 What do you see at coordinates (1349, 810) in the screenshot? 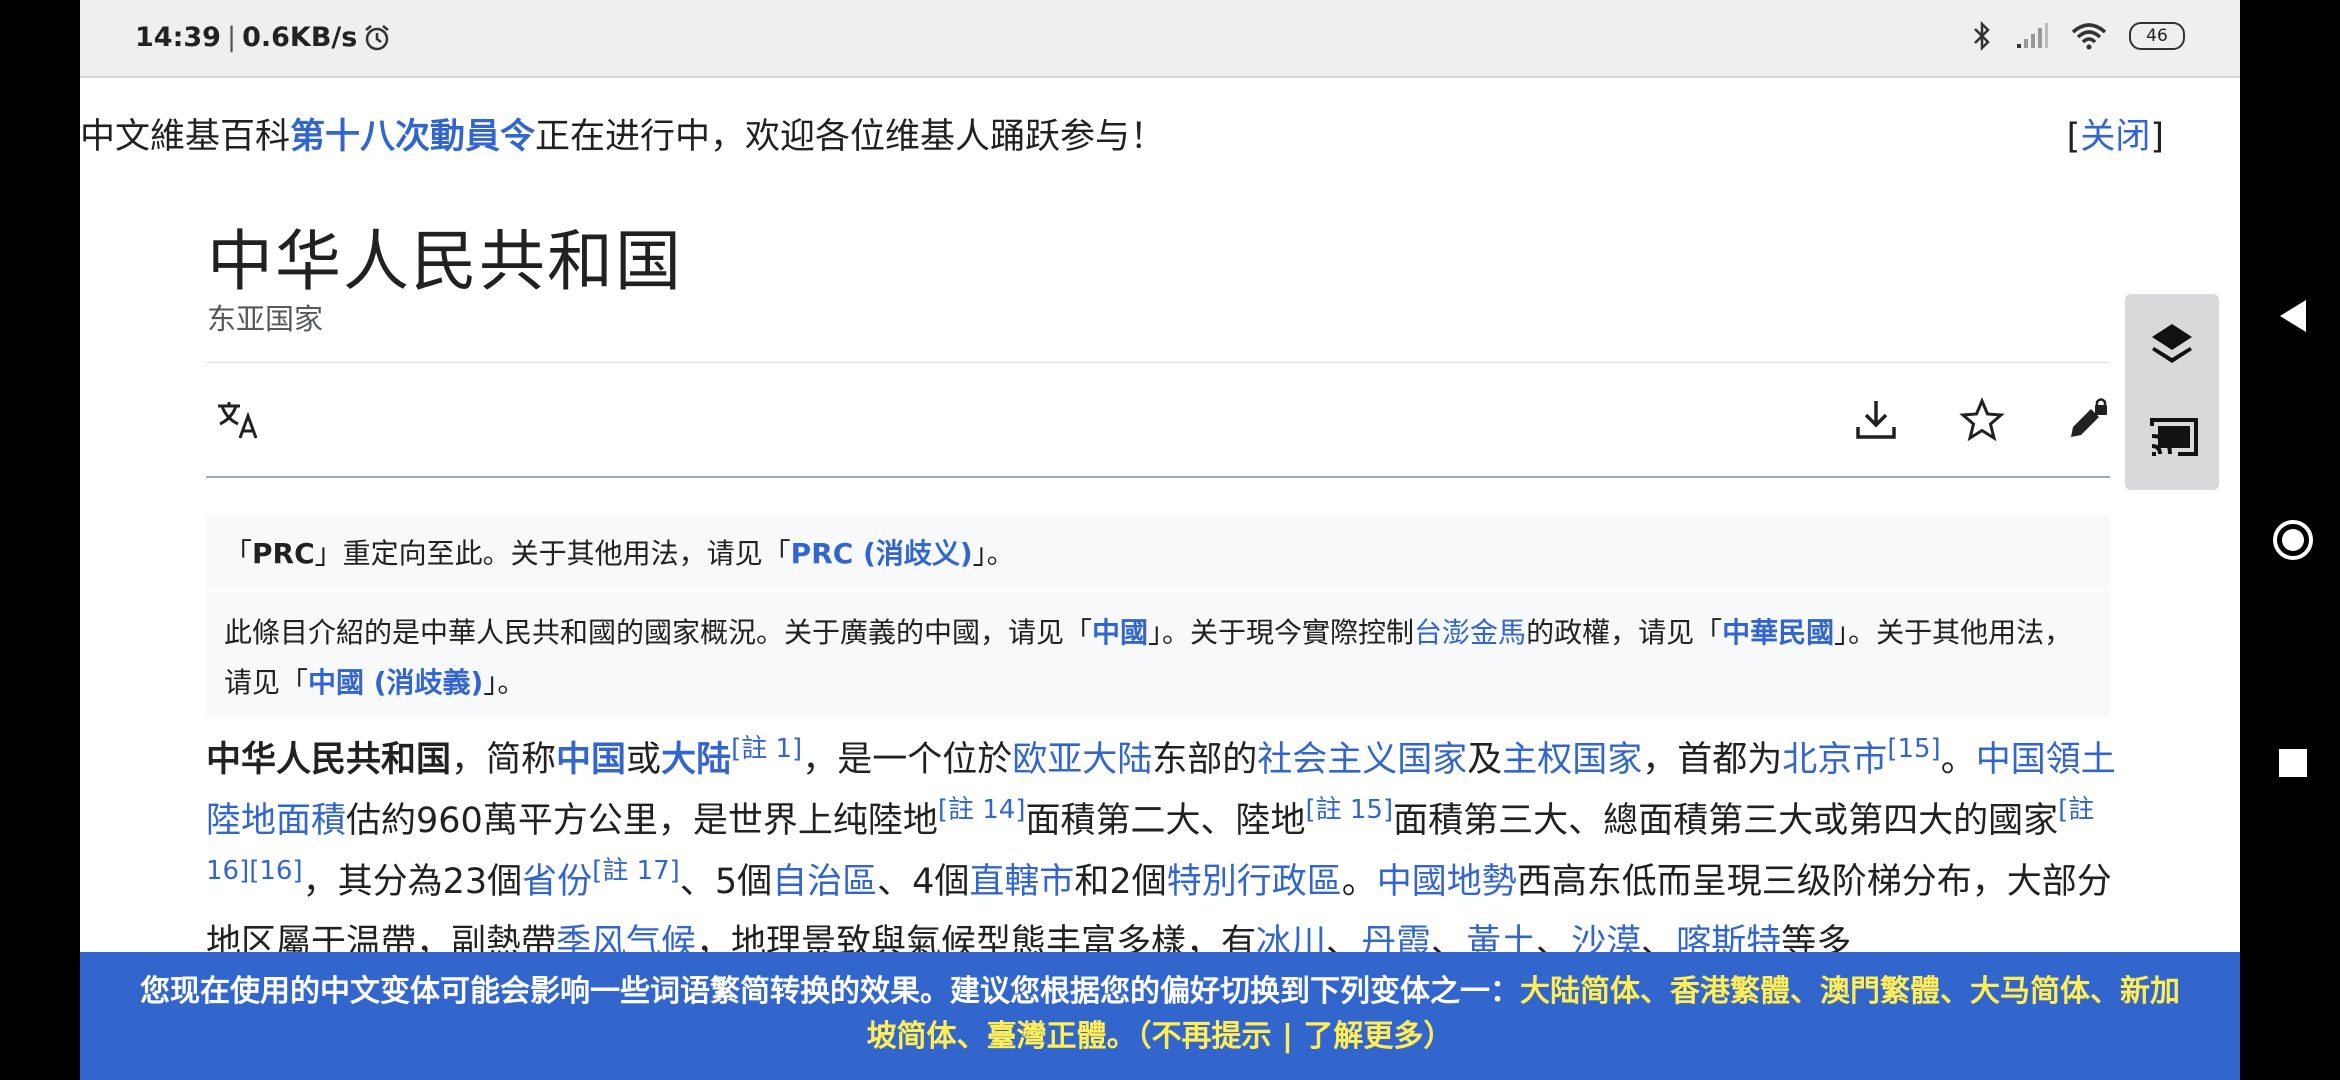
I see `footnote-ref: [註 15]` at bounding box center [1349, 810].